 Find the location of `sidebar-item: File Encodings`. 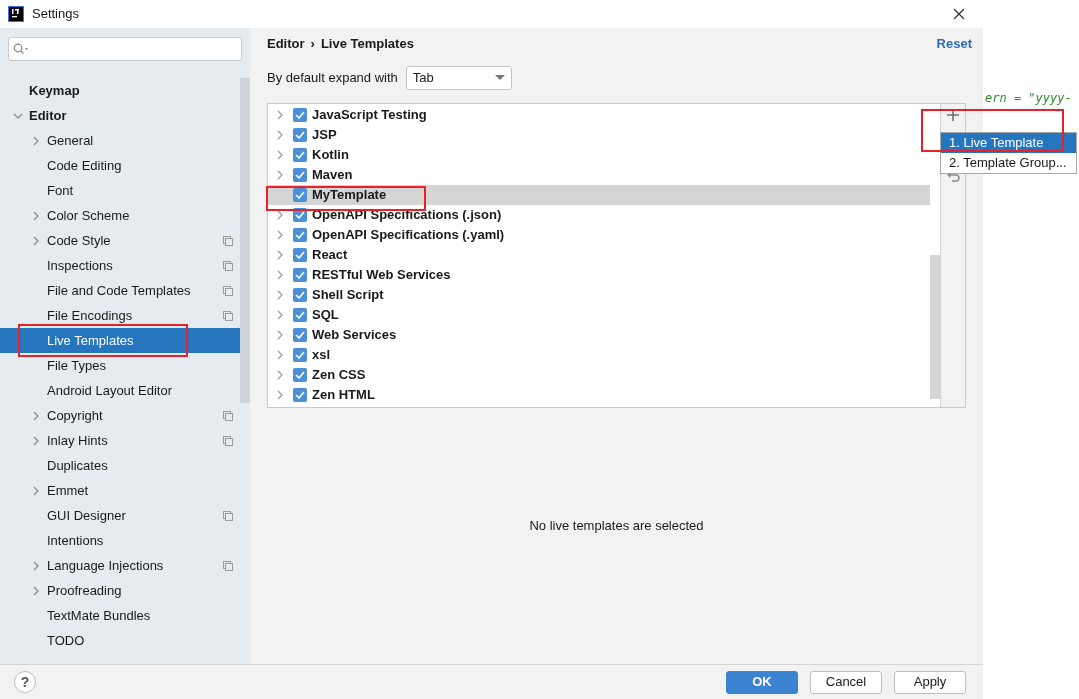

sidebar-item: File Encodings is located at coordinates (120, 315).